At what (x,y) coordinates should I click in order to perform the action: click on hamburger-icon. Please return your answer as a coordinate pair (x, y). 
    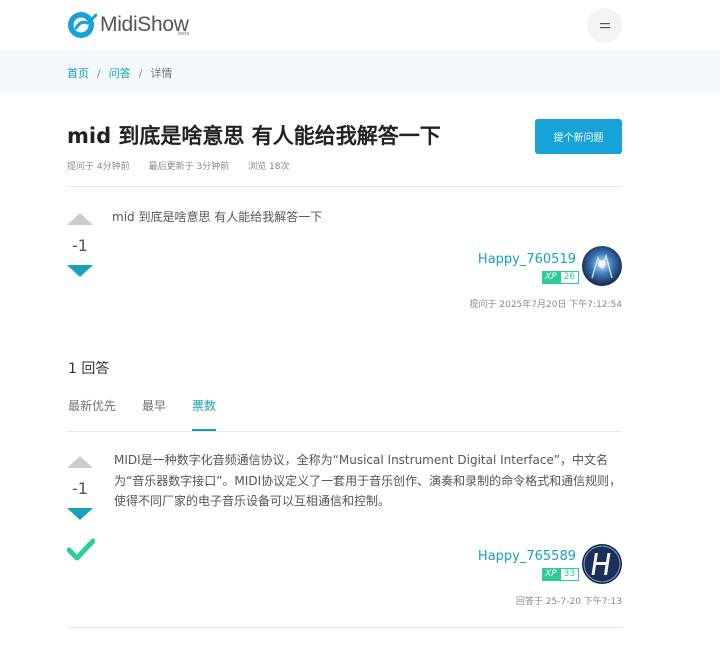
    Looking at the image, I should click on (604, 25).